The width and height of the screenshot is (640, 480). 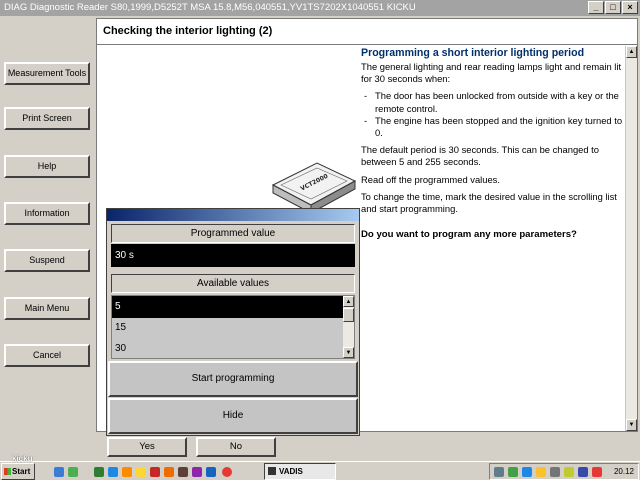 I want to click on taskbar-vadis-button: VADIS, so click(x=300, y=471).